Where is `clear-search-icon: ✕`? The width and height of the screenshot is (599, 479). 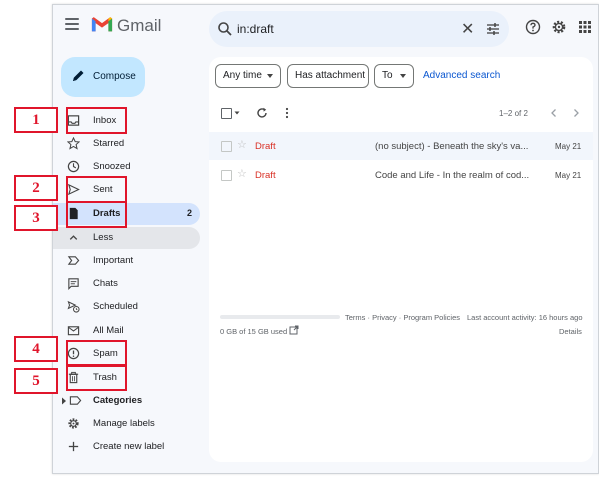
clear-search-icon: ✕ is located at coordinates (467, 29).